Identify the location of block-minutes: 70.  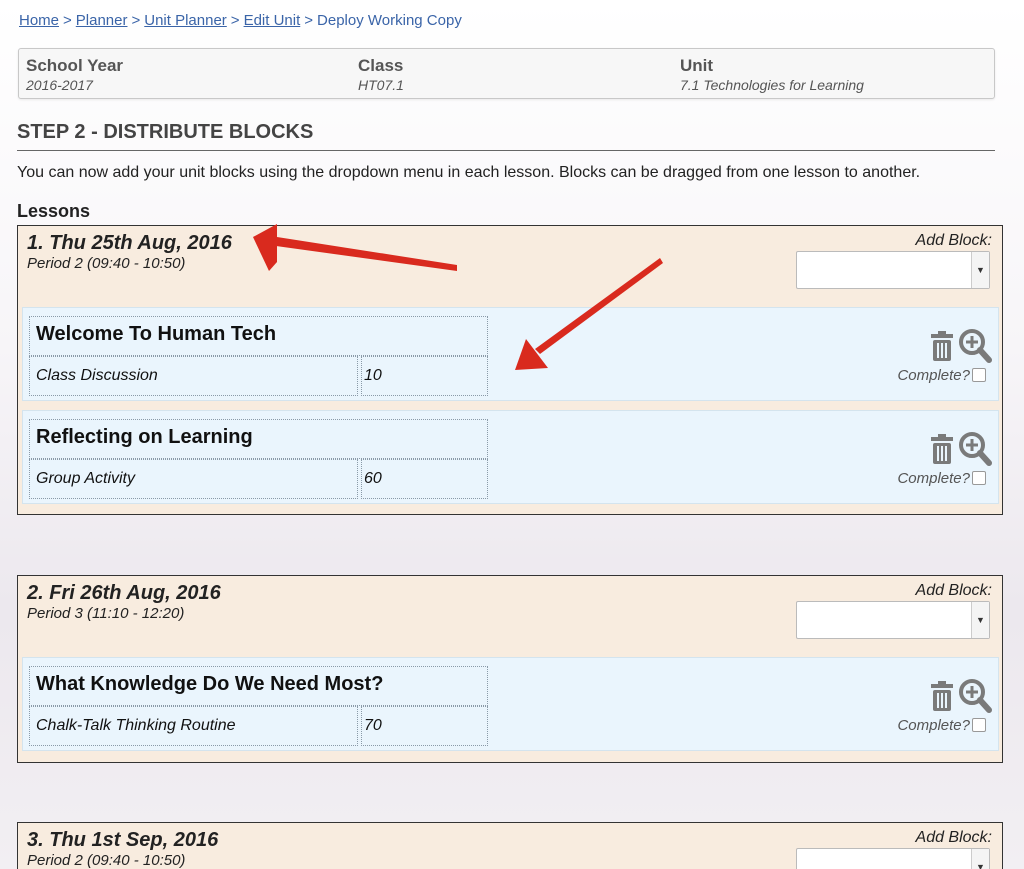
(424, 726).